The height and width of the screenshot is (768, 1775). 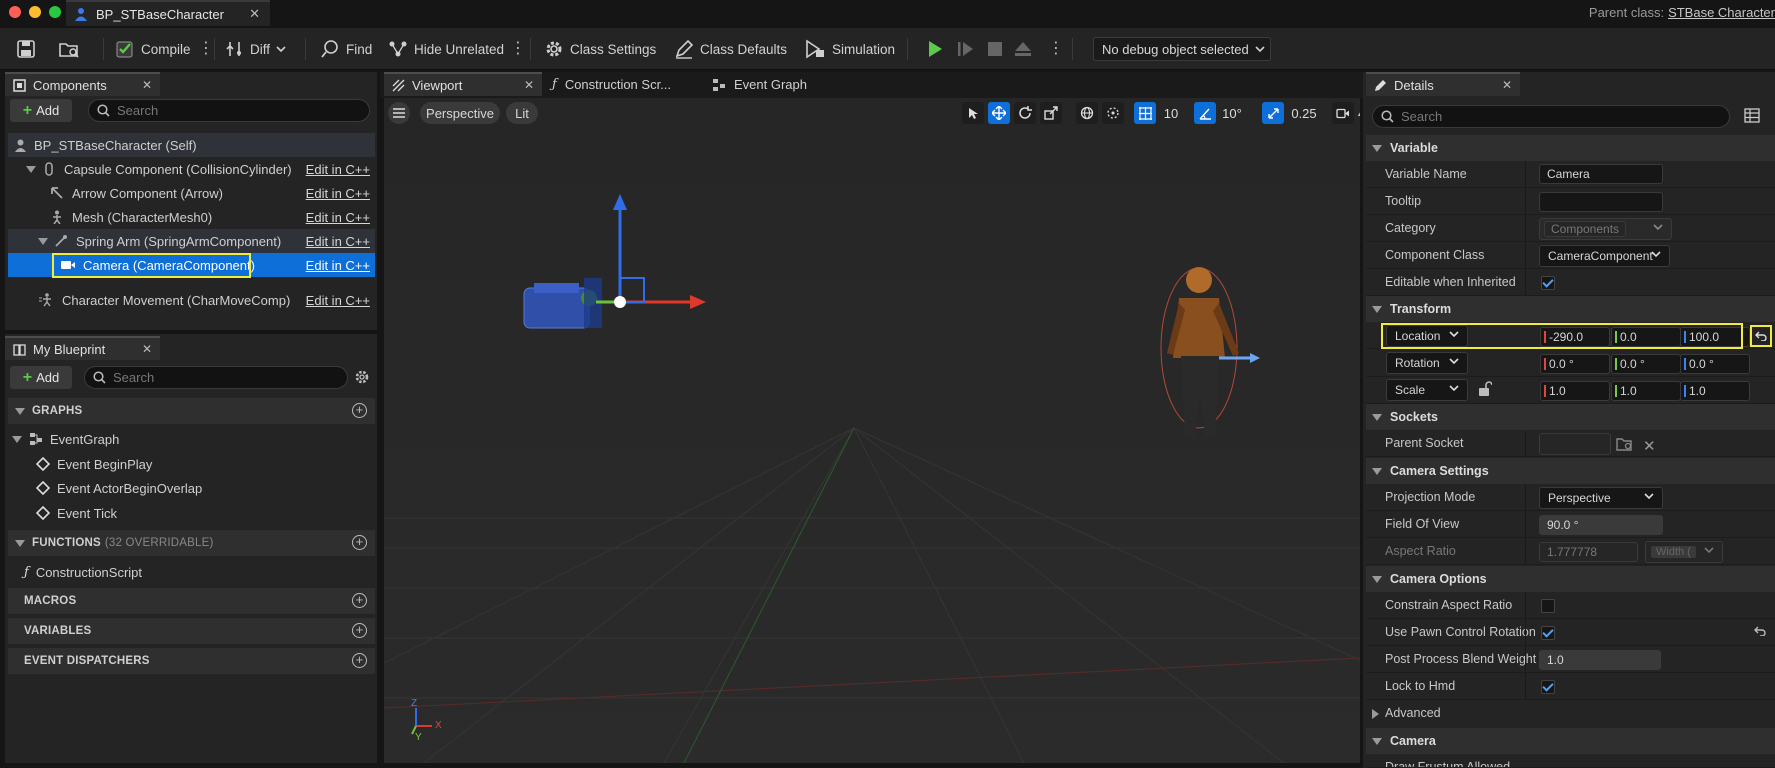 I want to click on components-search-input: Search, so click(x=229, y=110).